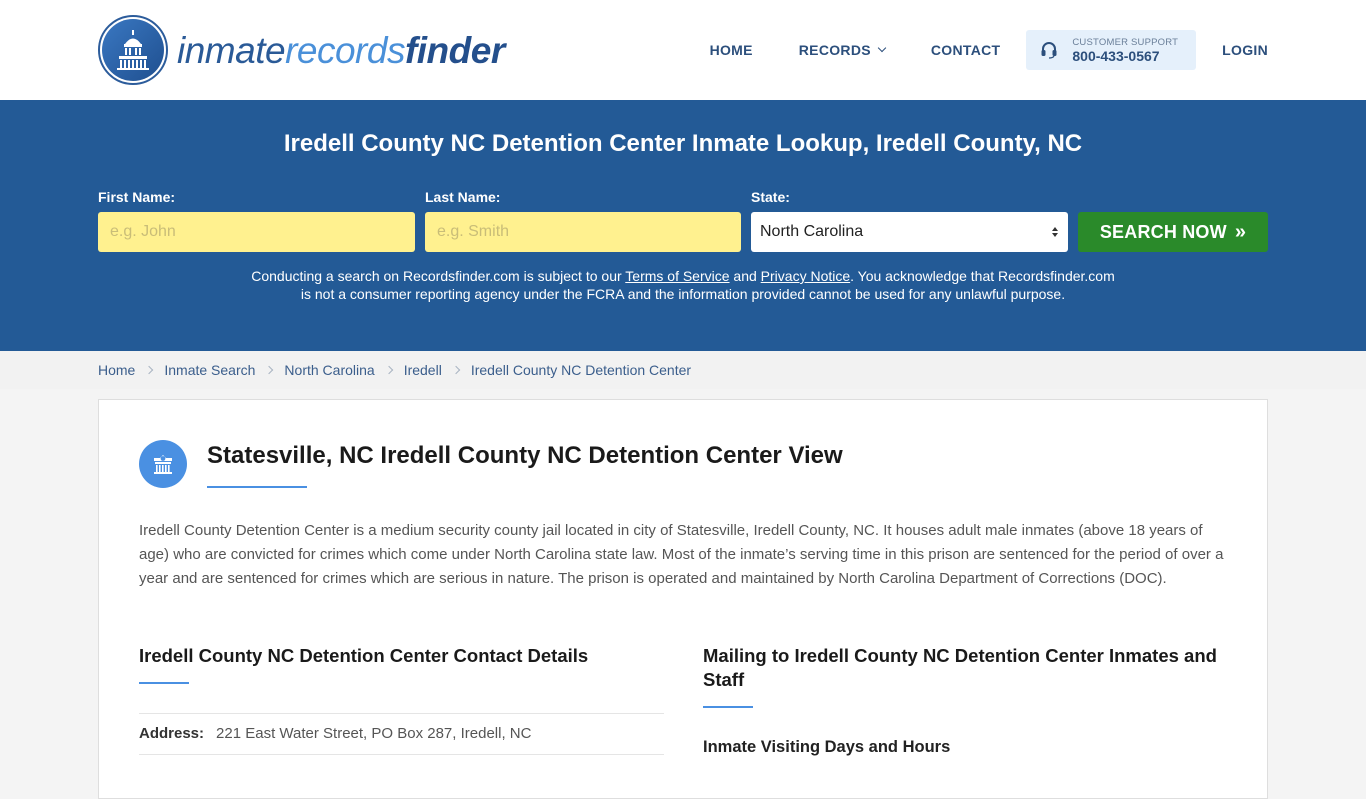 The width and height of the screenshot is (1366, 799). I want to click on nav-contact-label: CONTACT, so click(965, 50).